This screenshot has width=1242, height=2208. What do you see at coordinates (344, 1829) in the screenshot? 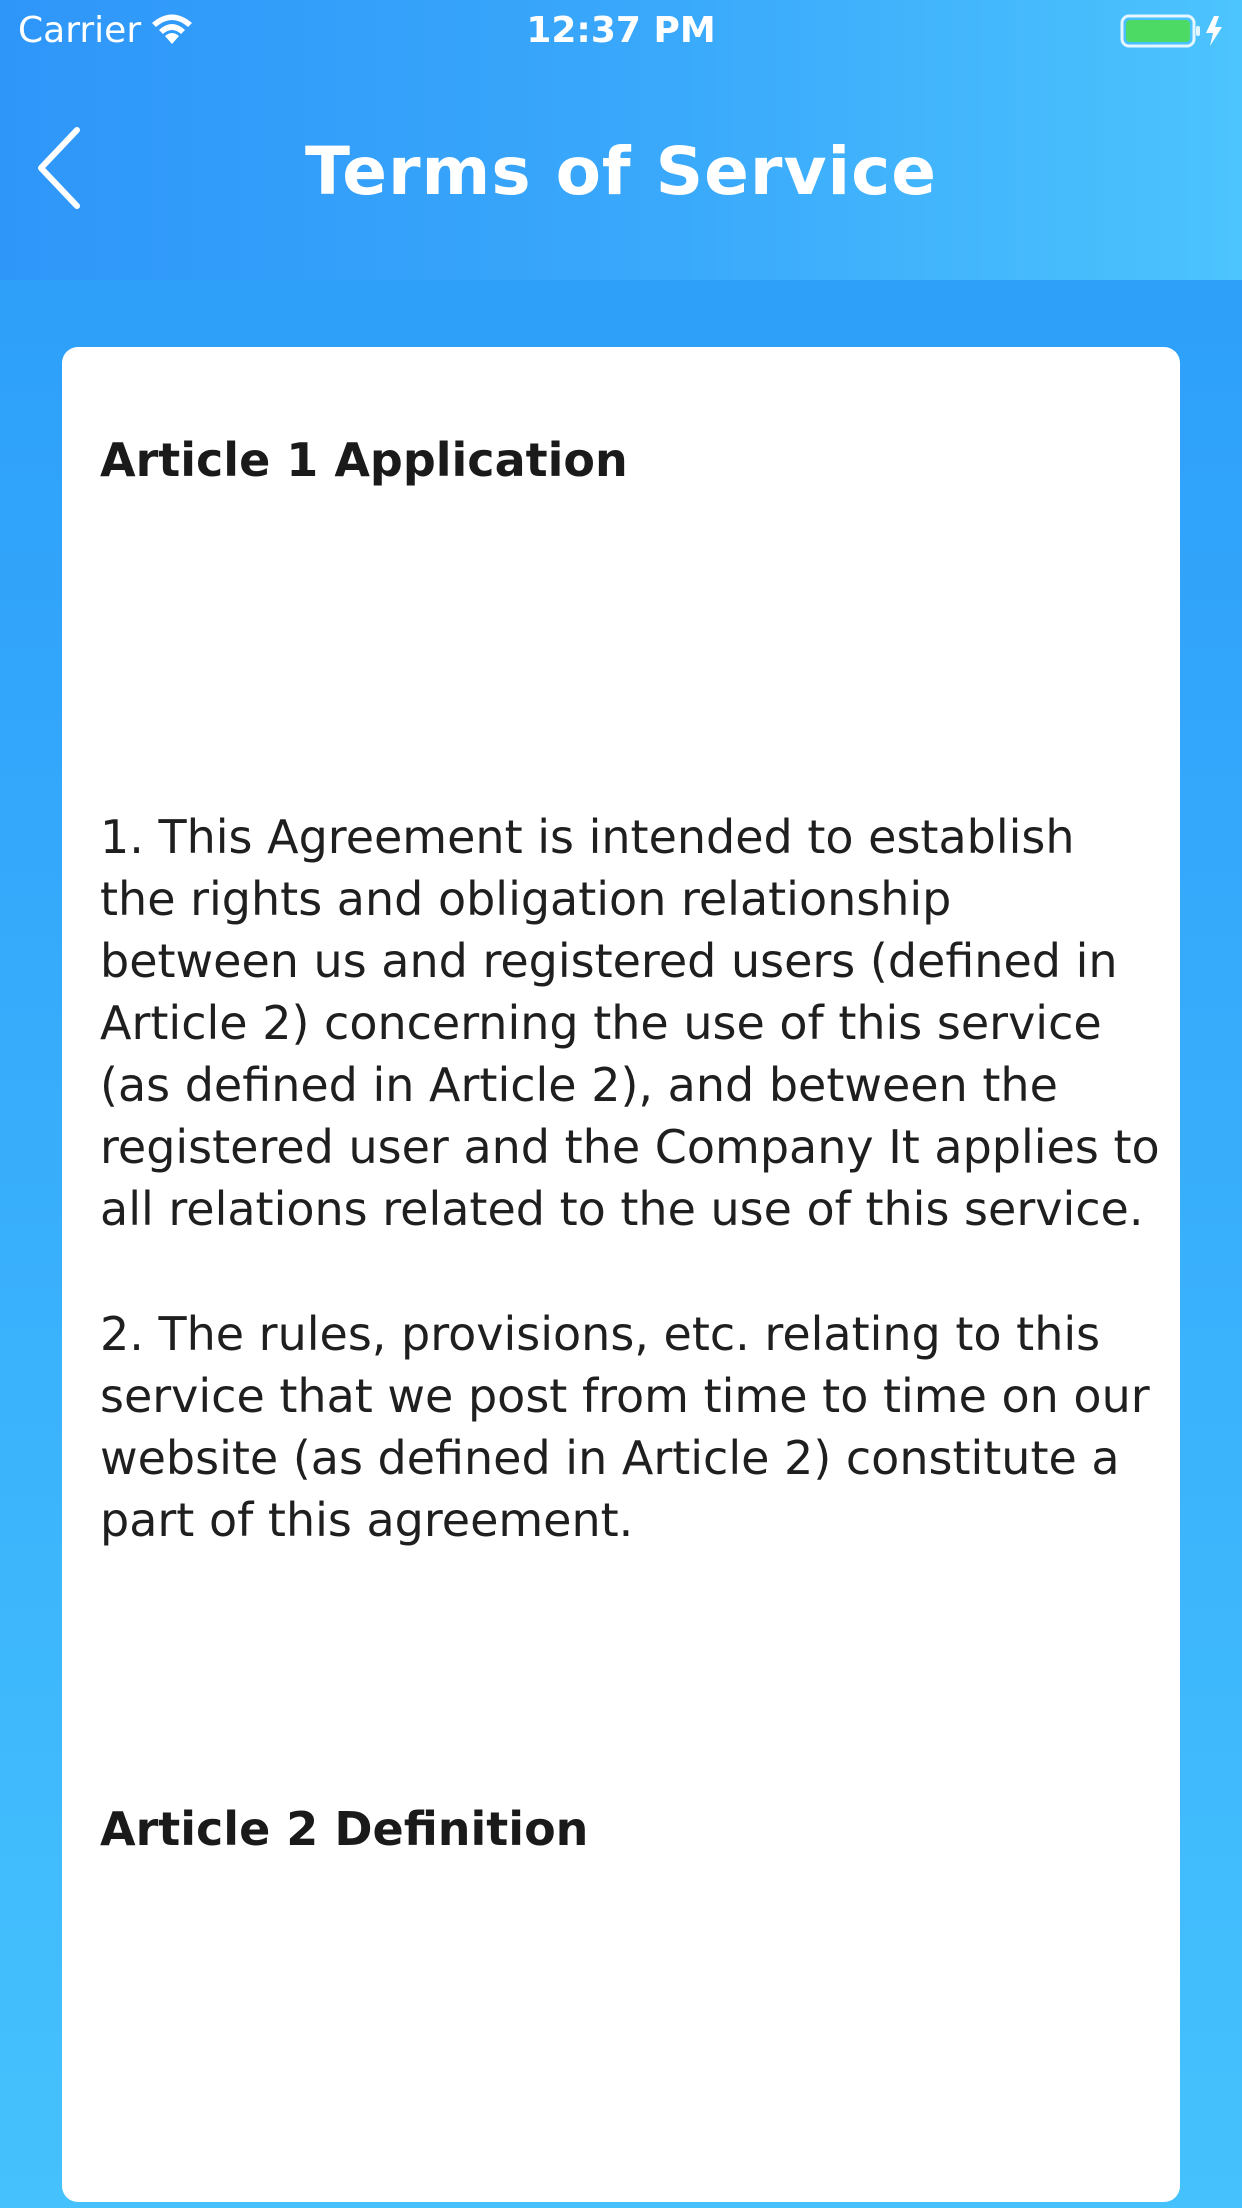
I see `article-2-heading: Article 2 Definition` at bounding box center [344, 1829].